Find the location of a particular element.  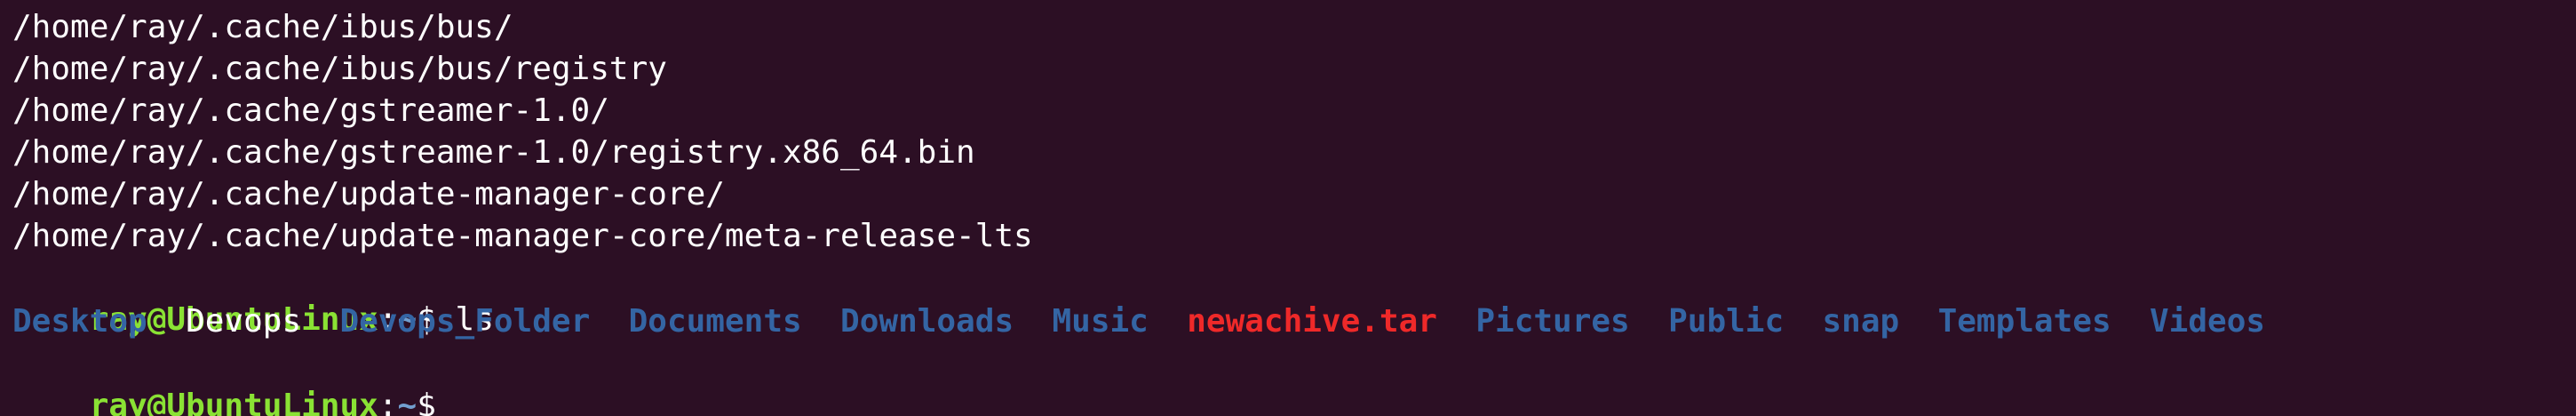

output-line: /home/ray/.cache/gstreamer-1.0/ is located at coordinates (310, 110).